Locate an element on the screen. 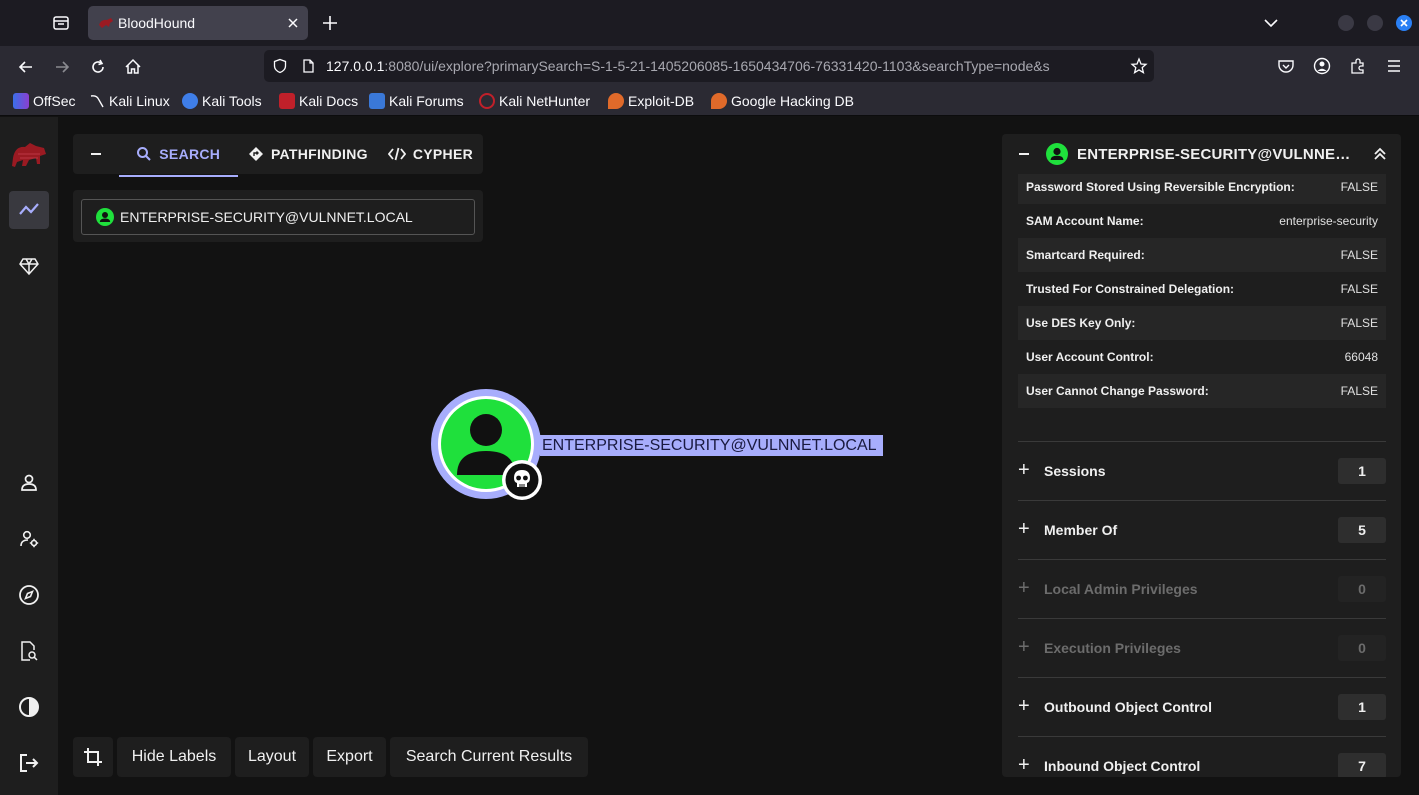  page-info-icon is located at coordinates (308, 66).